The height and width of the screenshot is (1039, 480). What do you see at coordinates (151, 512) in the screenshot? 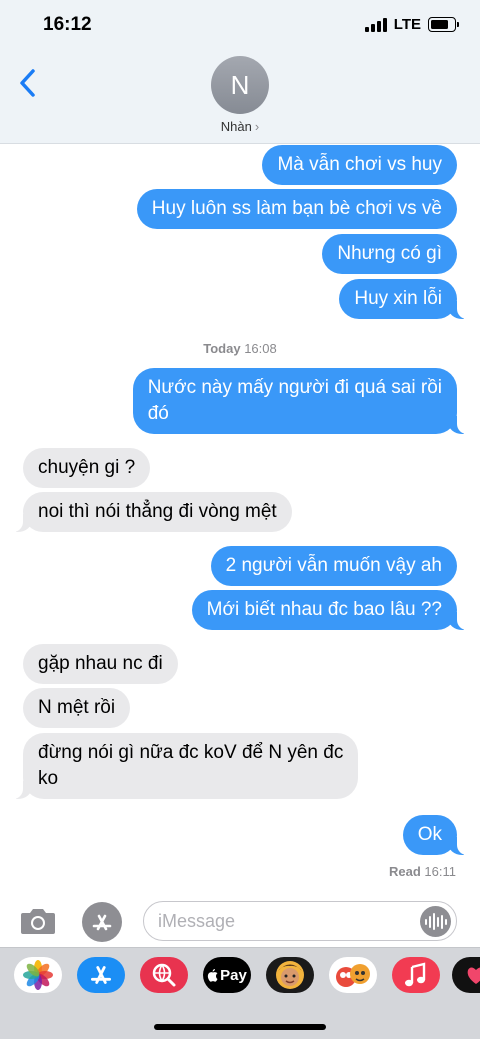
I see `message-bubble-incoming: noi thì nói thẳng đi vòng mệt` at bounding box center [151, 512].